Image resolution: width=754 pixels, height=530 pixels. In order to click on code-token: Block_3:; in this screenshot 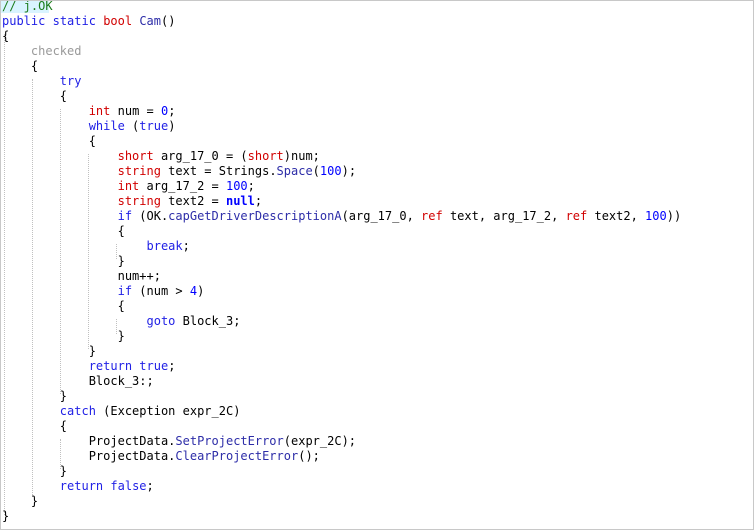, I will do `click(78, 381)`.